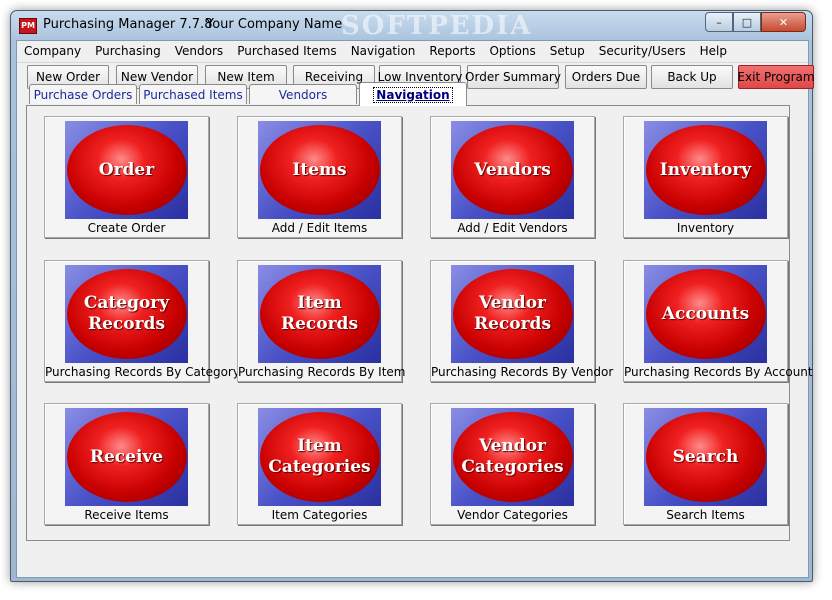  I want to click on vendors-ball-icon: Vendors, so click(512, 170).